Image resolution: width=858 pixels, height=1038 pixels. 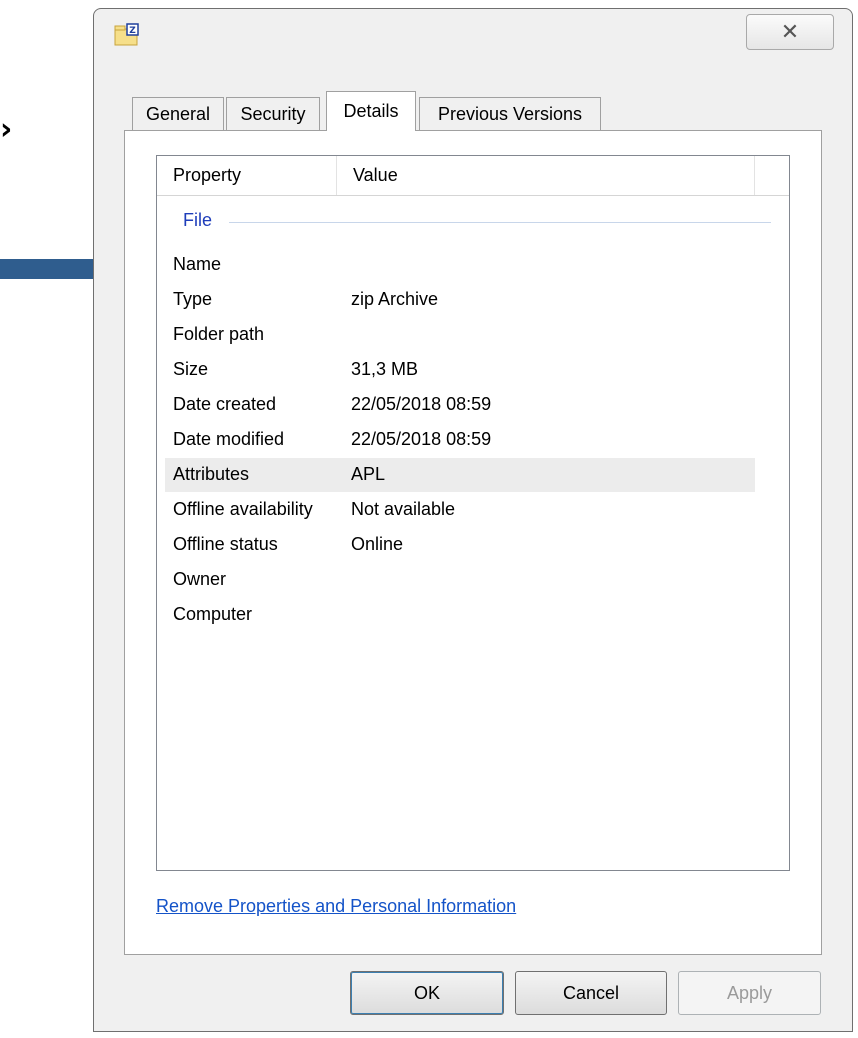 I want to click on property-name: Computer, so click(x=213, y=614).